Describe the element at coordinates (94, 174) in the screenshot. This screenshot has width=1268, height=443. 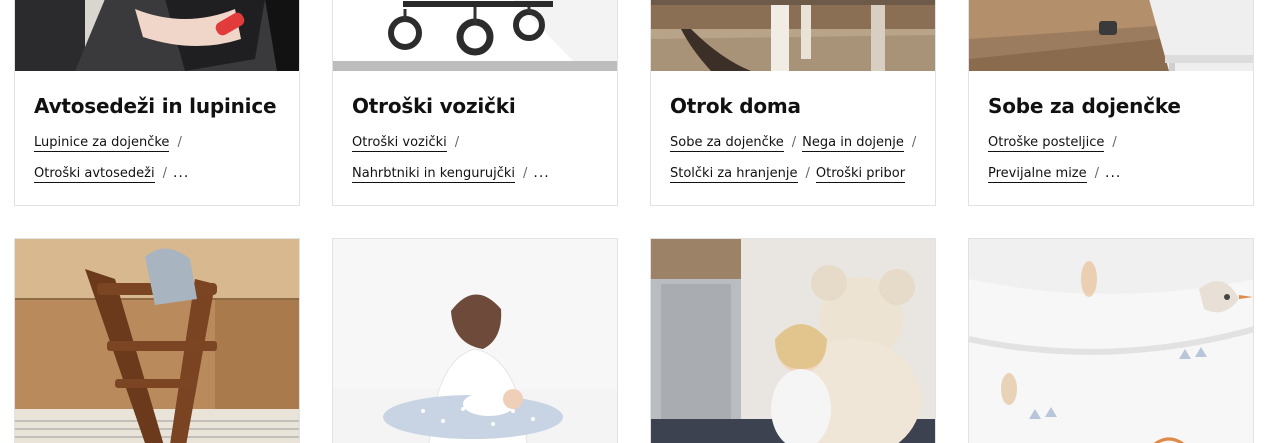
I see `subcategory-link: Otroški avtosedeži` at that location.